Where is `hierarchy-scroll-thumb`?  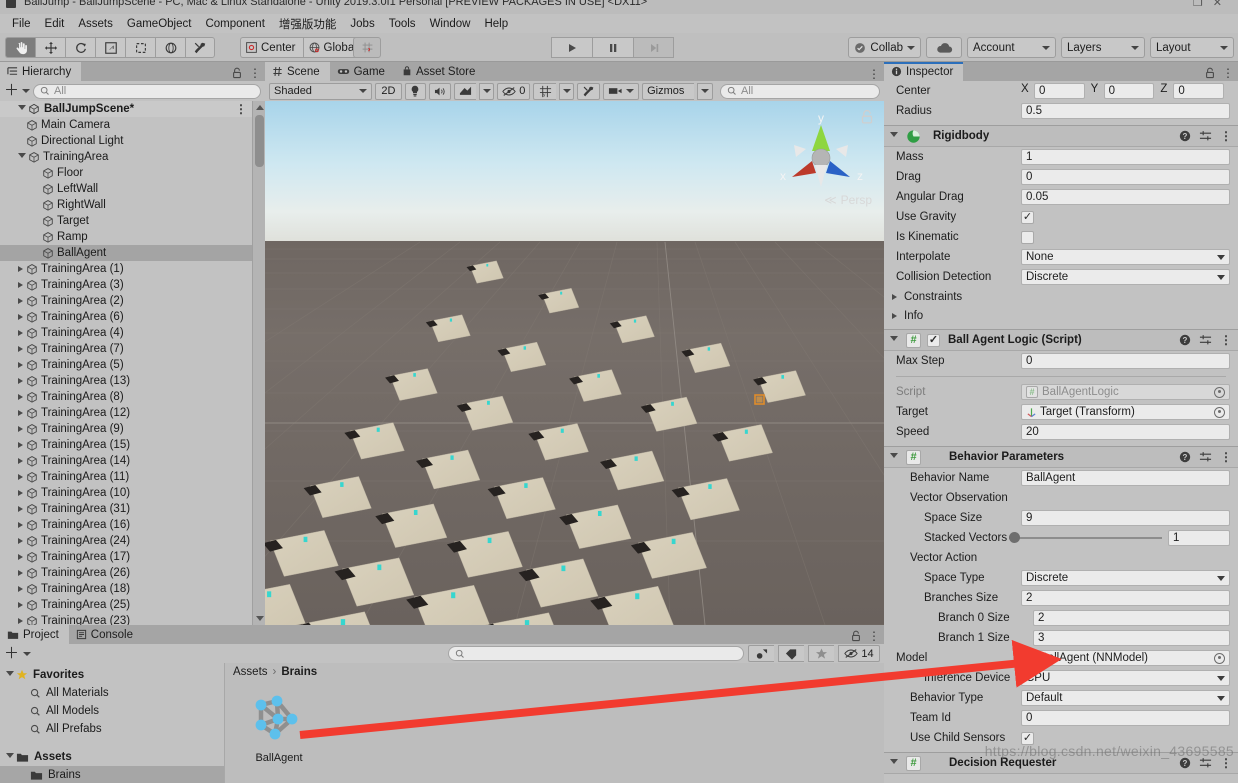 hierarchy-scroll-thumb is located at coordinates (259, 141).